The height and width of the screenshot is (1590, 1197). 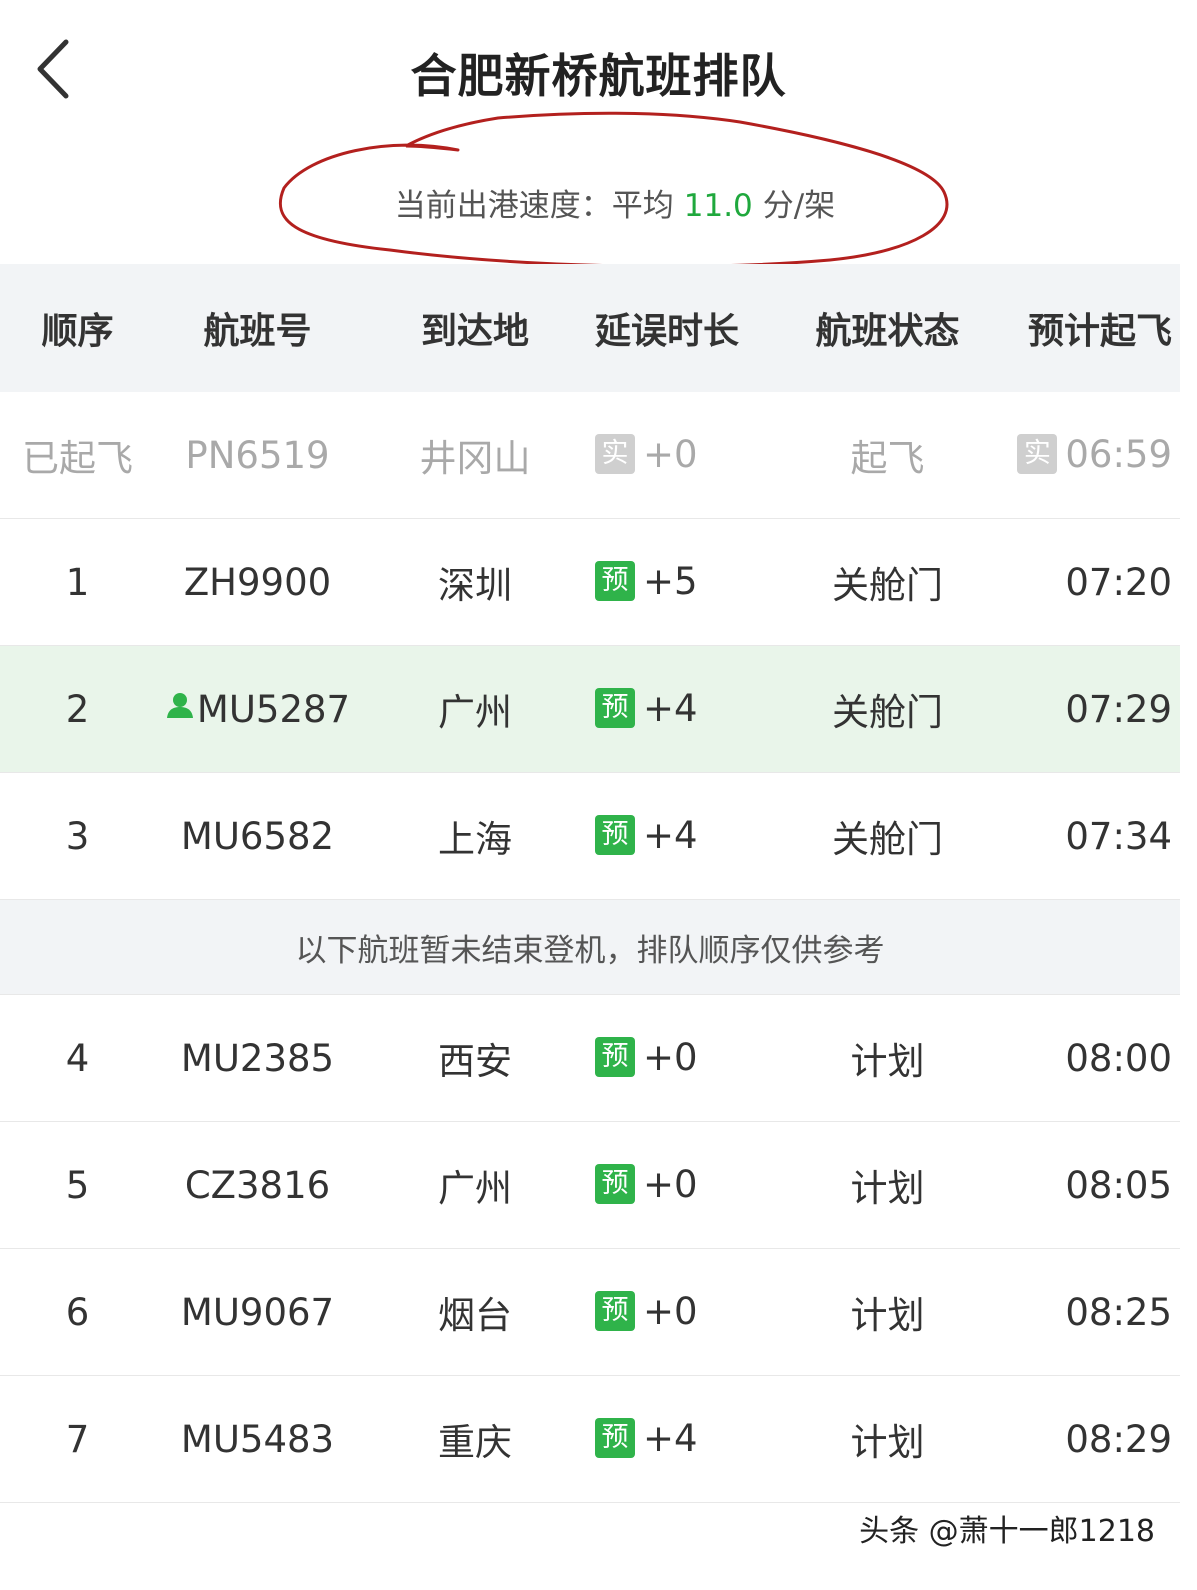 I want to click on column-header-departure: 预计起飞, so click(x=1099, y=331).